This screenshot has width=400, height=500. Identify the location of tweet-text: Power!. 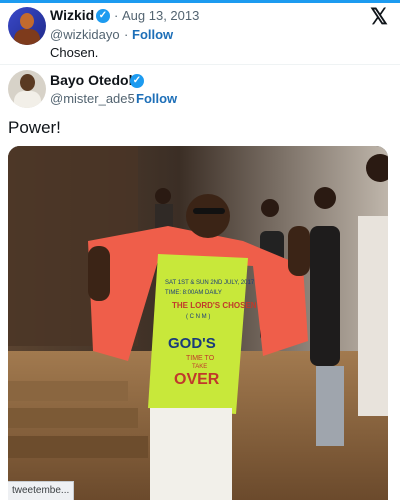
(34, 127).